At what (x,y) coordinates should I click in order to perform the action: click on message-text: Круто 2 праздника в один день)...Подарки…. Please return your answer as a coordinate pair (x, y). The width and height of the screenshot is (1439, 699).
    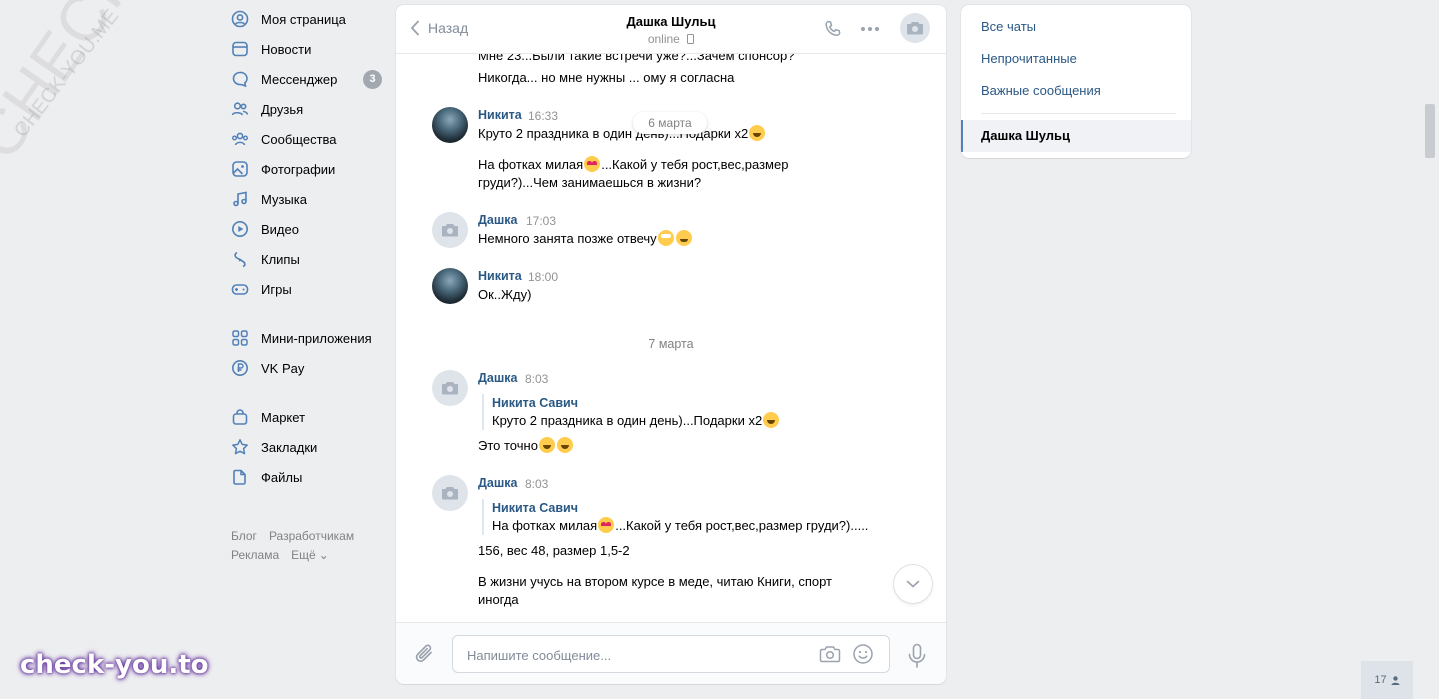
    Looking at the image, I should click on (622, 134).